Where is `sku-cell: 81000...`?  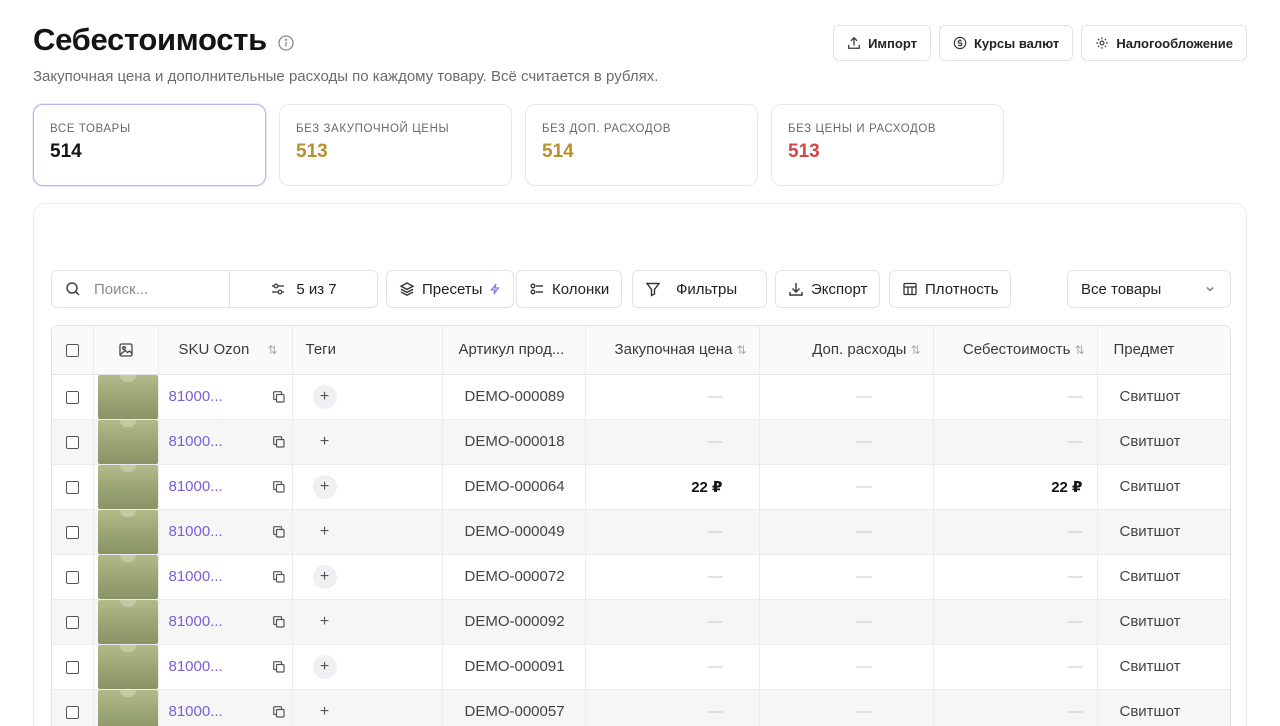 sku-cell: 81000... is located at coordinates (225, 707).